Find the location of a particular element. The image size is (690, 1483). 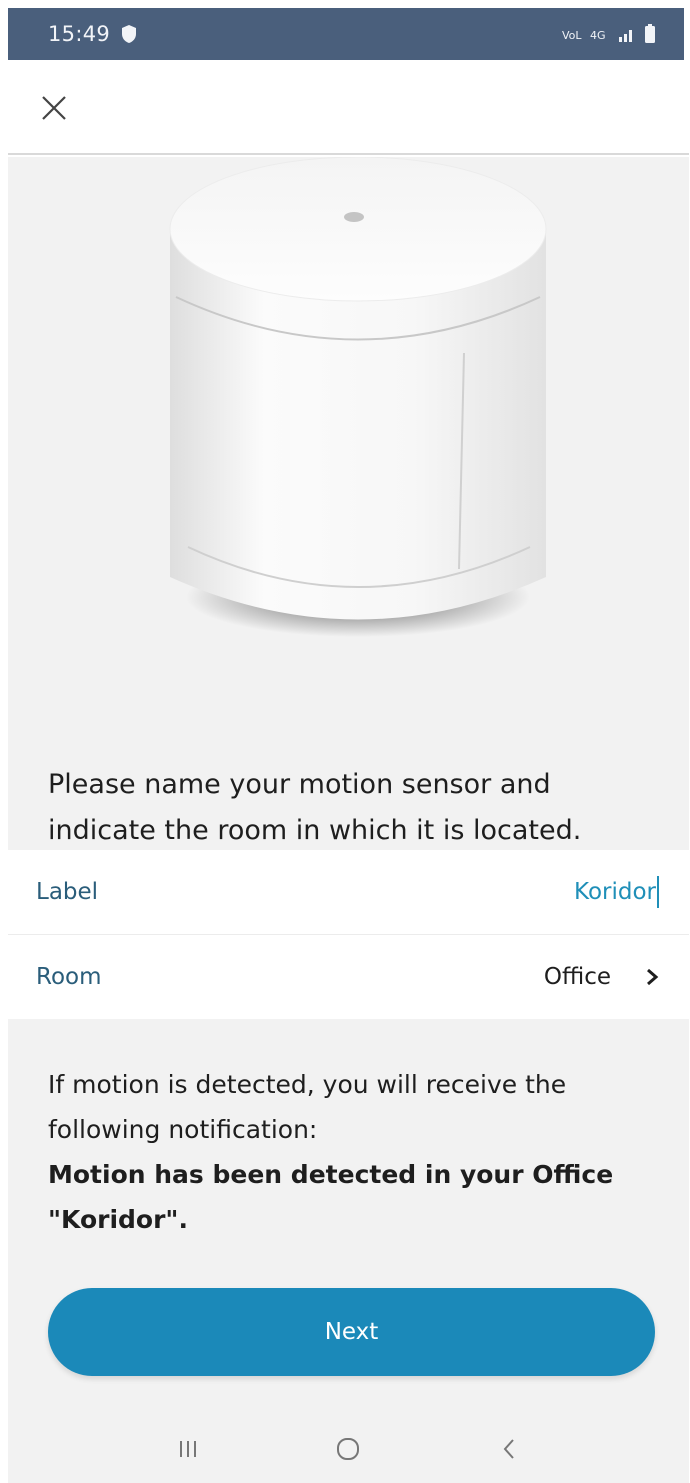

text-caret is located at coordinates (658, 892).